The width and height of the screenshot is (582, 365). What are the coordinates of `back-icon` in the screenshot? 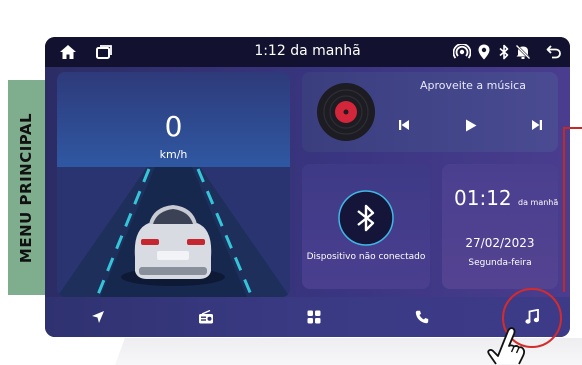 It's located at (554, 52).